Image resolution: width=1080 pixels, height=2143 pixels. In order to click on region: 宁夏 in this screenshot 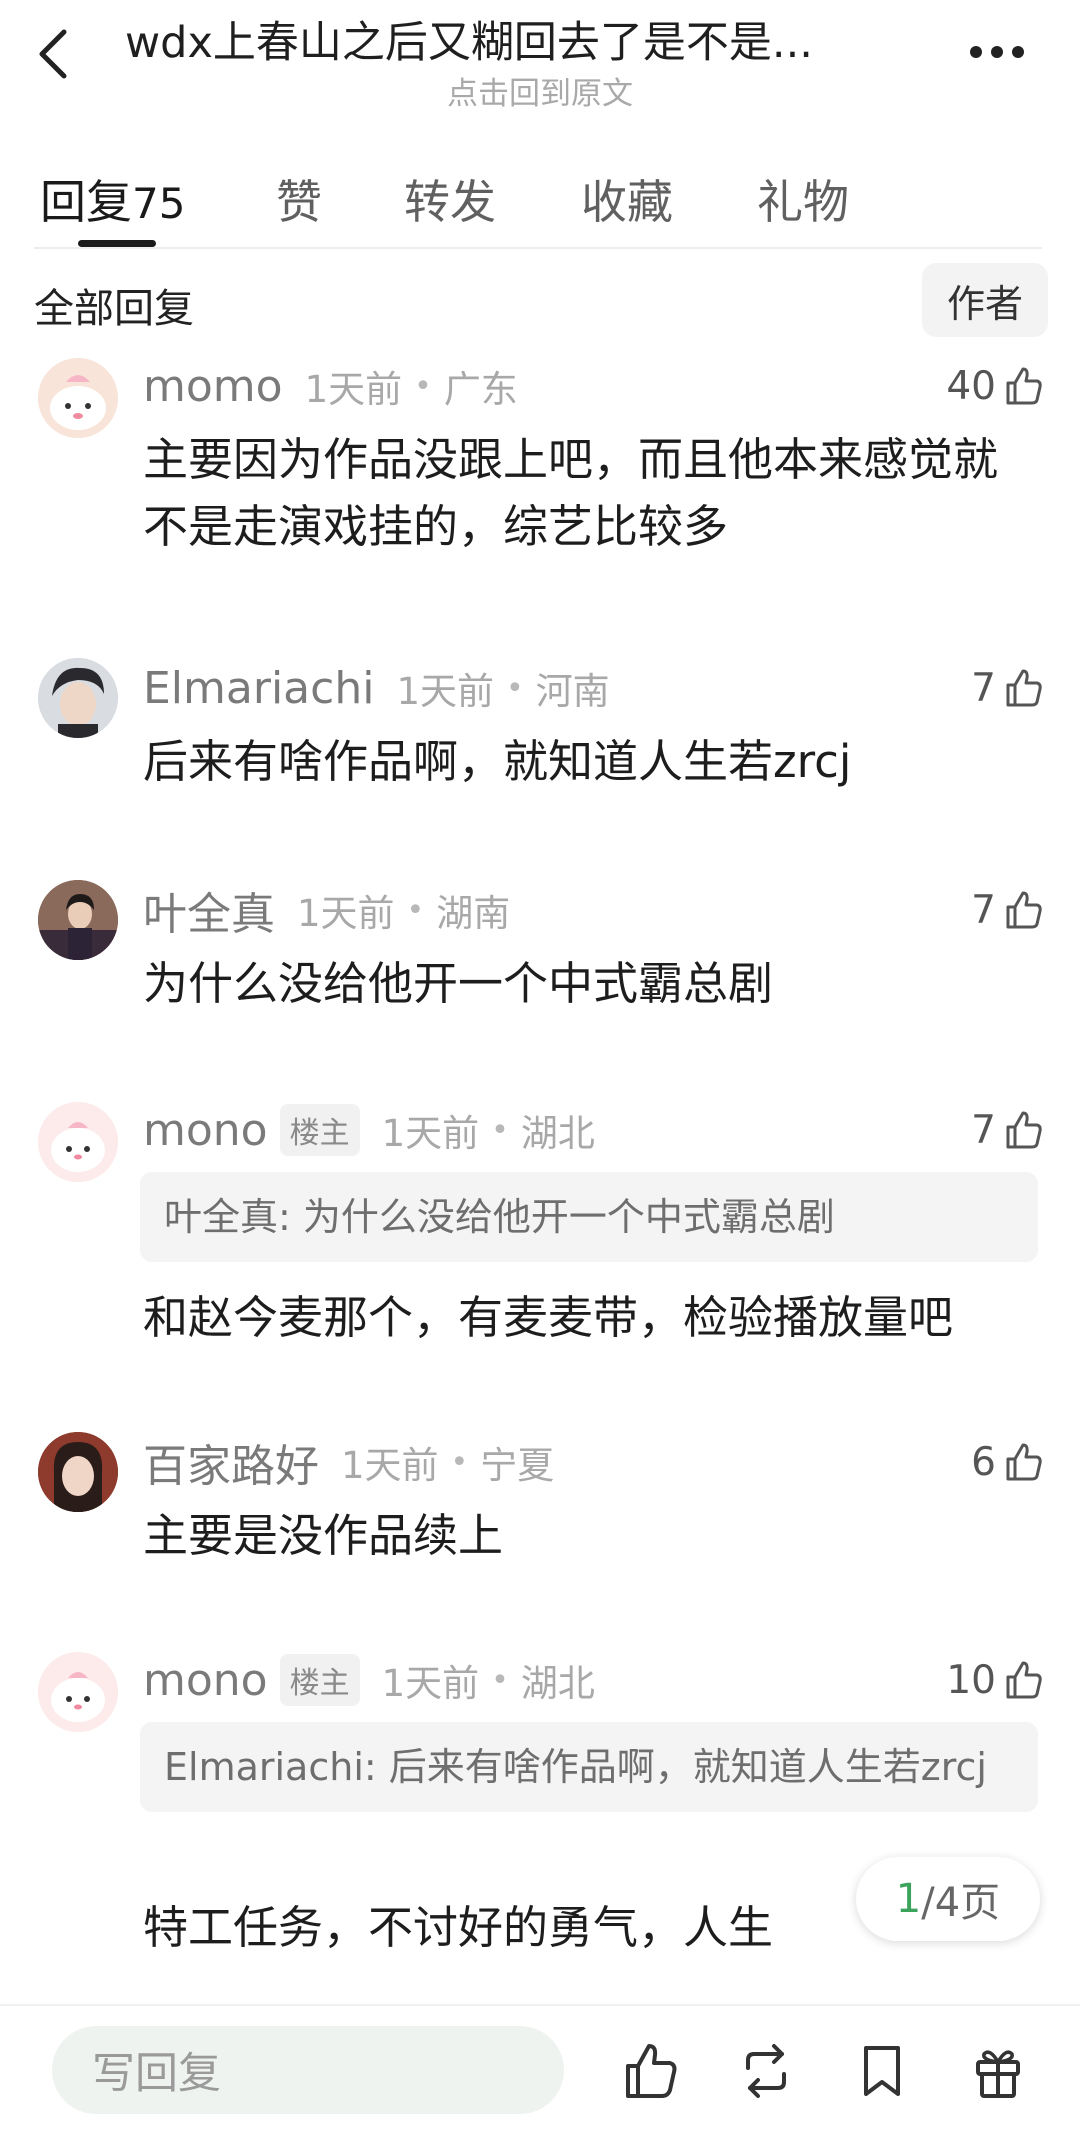, I will do `click(517, 1465)`.